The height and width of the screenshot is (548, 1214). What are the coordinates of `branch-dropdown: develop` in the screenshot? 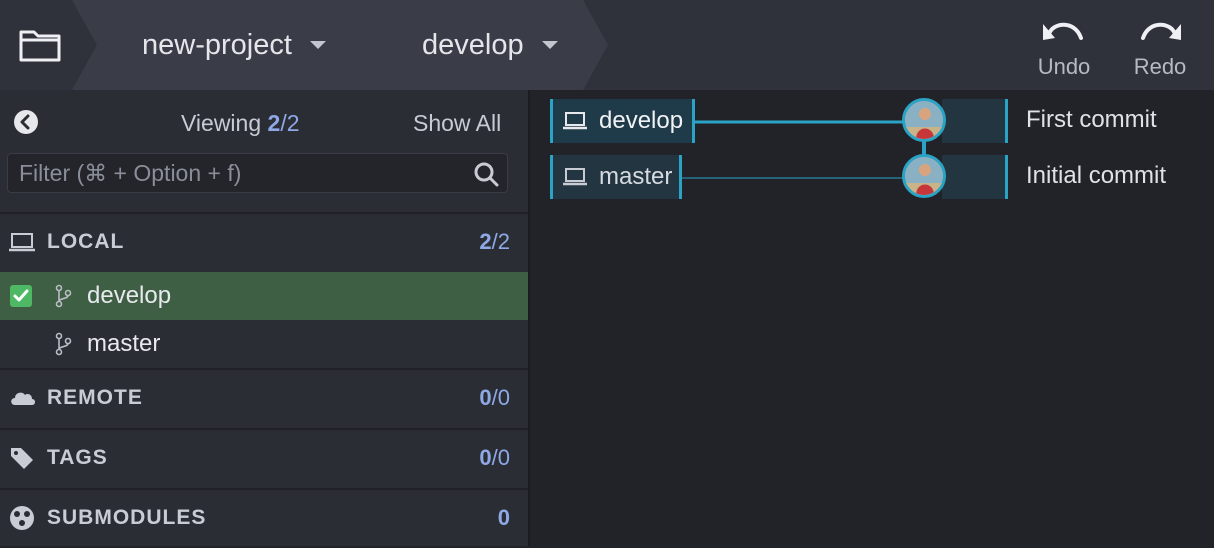 It's located at (490, 45).